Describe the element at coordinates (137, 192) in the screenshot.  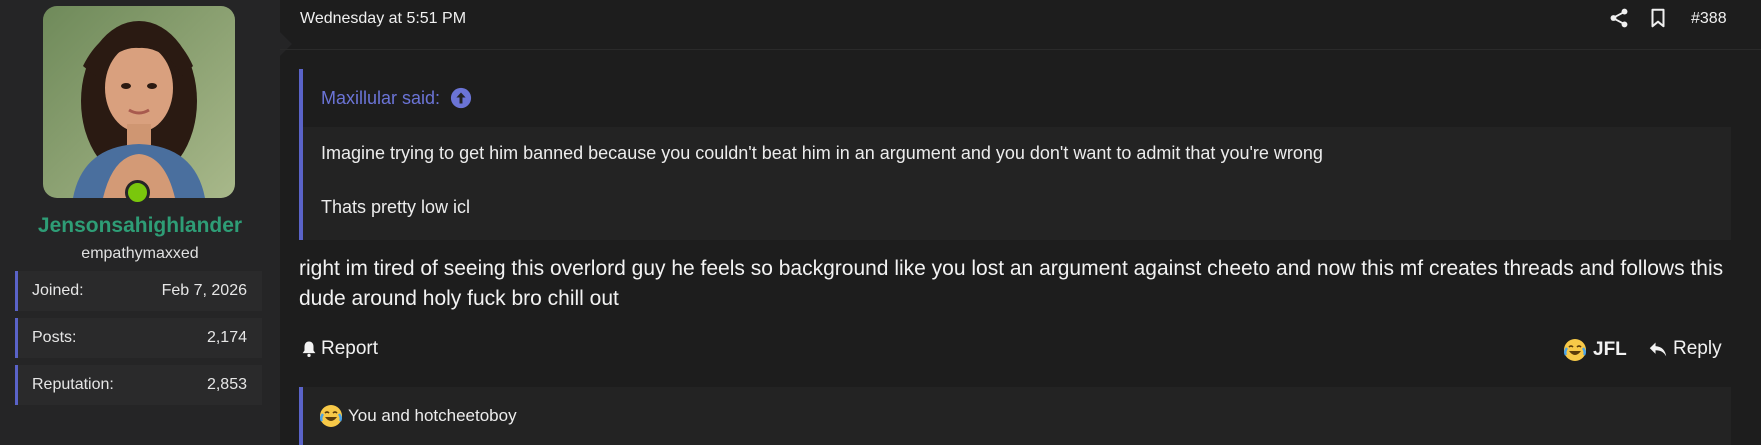
I see `online-status-indicator` at that location.